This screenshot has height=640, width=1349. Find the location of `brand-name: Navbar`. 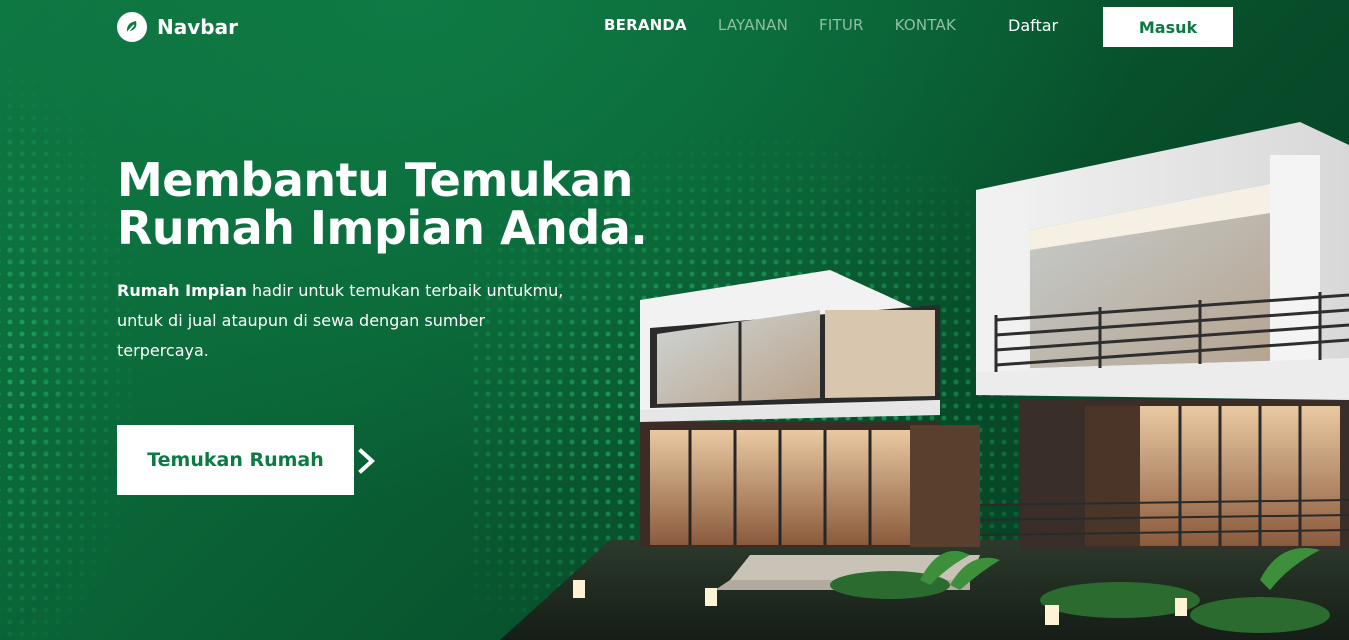

brand-name: Navbar is located at coordinates (197, 27).